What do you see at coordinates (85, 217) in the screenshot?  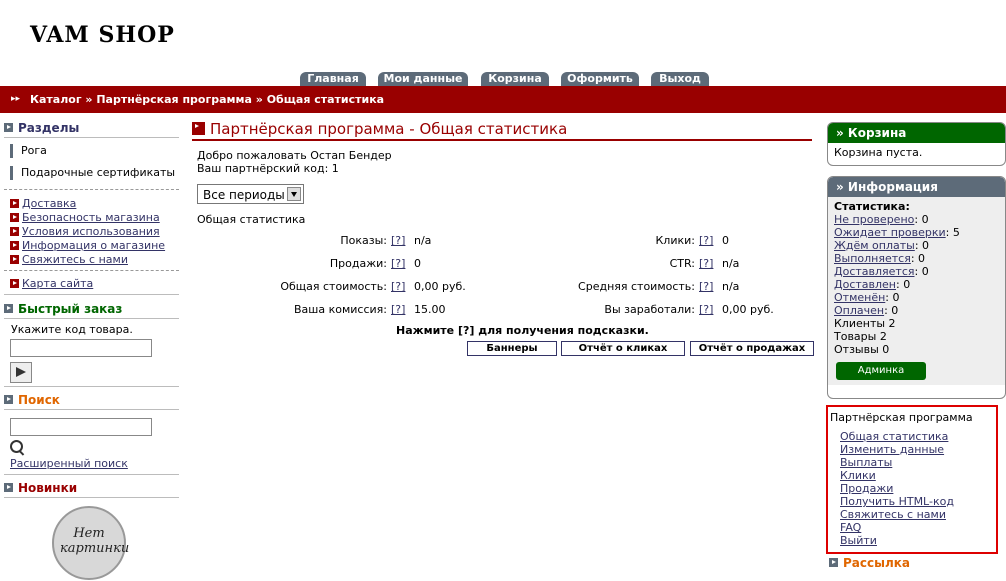 I see `info-link: Безопасность магазина` at bounding box center [85, 217].